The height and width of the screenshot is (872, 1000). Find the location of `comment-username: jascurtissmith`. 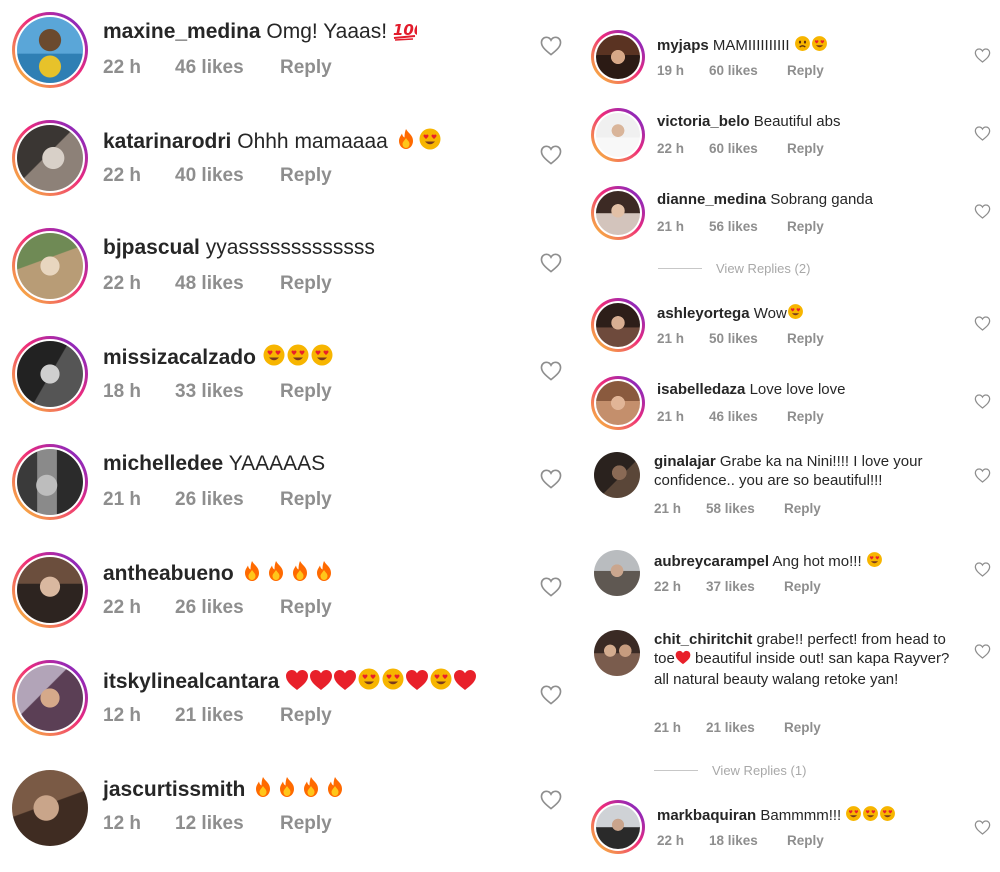

comment-username: jascurtissmith is located at coordinates (174, 789).